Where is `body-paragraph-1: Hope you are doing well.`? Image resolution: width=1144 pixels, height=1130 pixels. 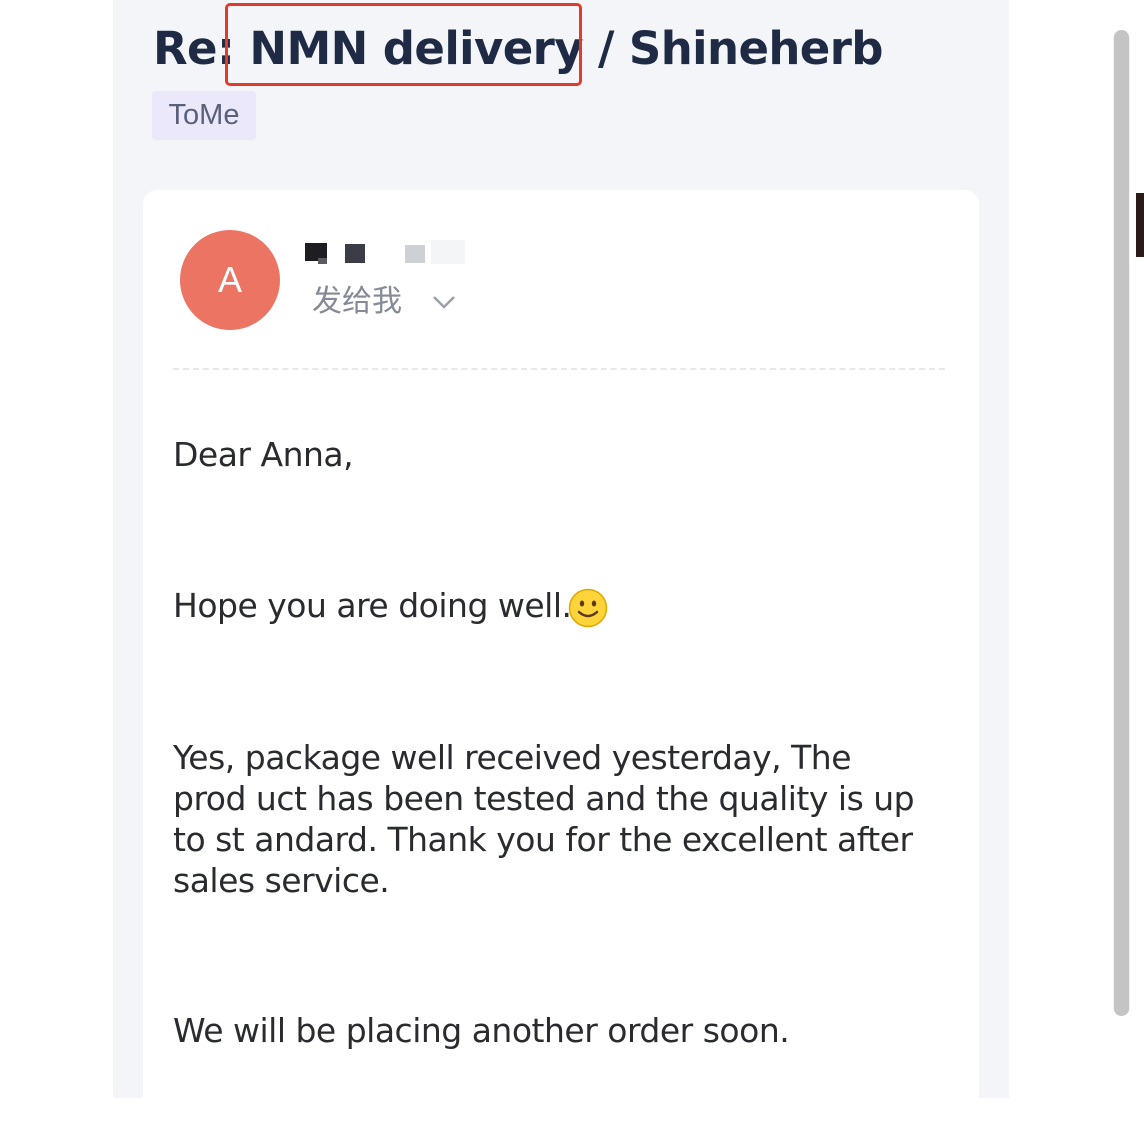
body-paragraph-1: Hope you are doing well. is located at coordinates (372, 605).